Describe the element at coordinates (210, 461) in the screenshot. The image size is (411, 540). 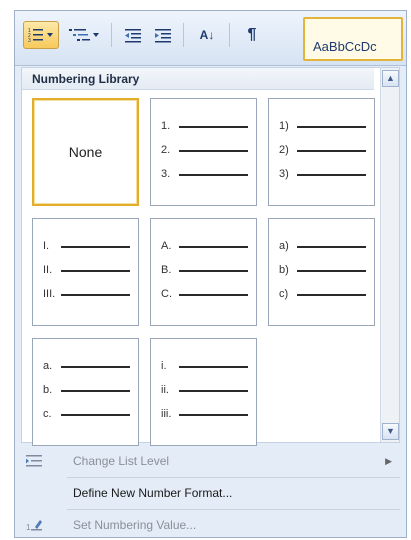
I see `change-list-level-item: Change List Level ▶` at that location.